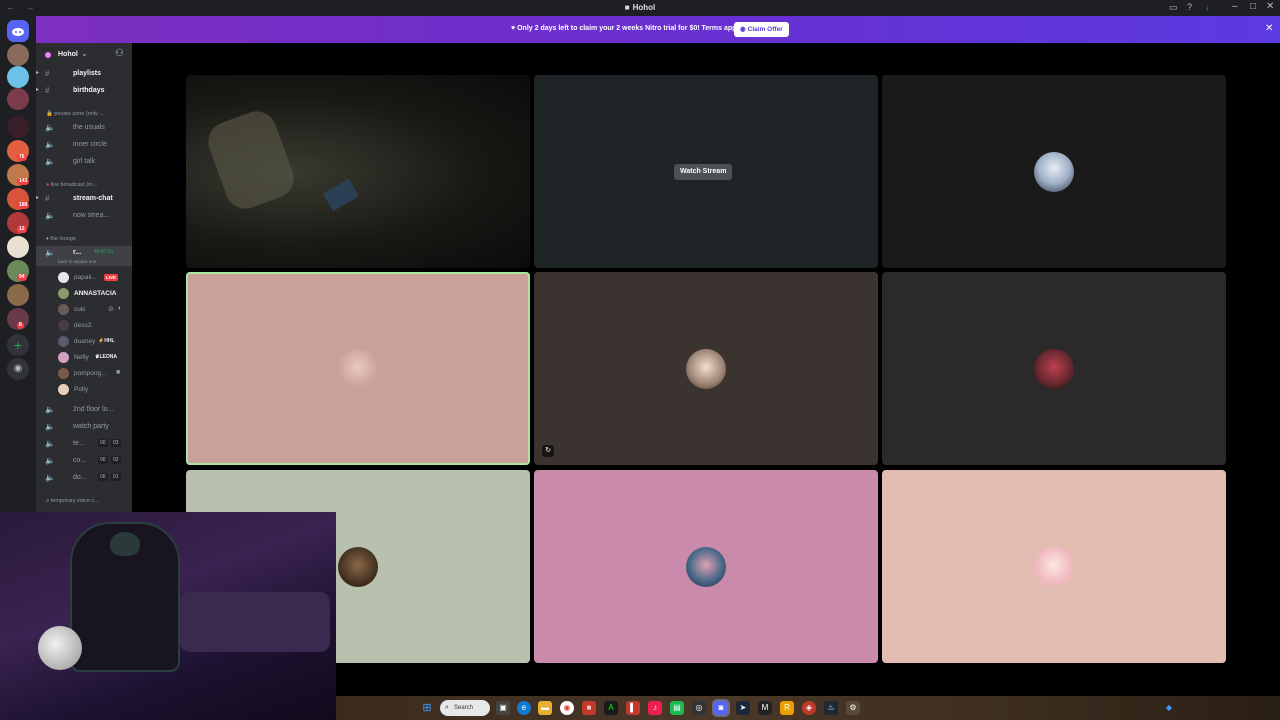 Image resolution: width=1280 pixels, height=720 pixels. Describe the element at coordinates (545, 708) in the screenshot. I see `folder-icon: ▬` at that location.